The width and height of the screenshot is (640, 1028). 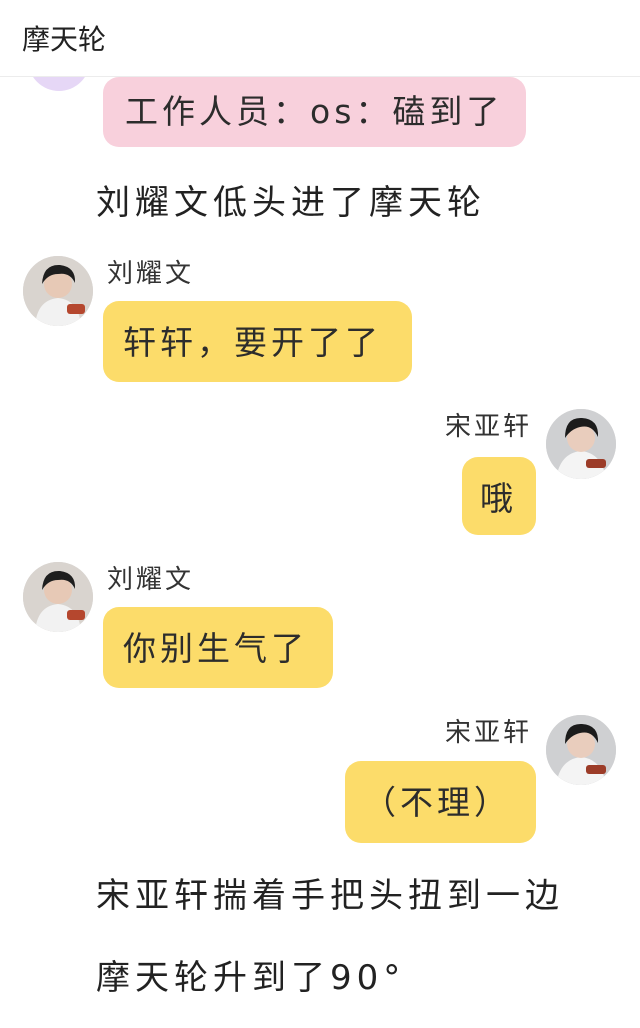 What do you see at coordinates (291, 203) in the screenshot?
I see `narration-1: 刘耀文低头进了摩天轮` at bounding box center [291, 203].